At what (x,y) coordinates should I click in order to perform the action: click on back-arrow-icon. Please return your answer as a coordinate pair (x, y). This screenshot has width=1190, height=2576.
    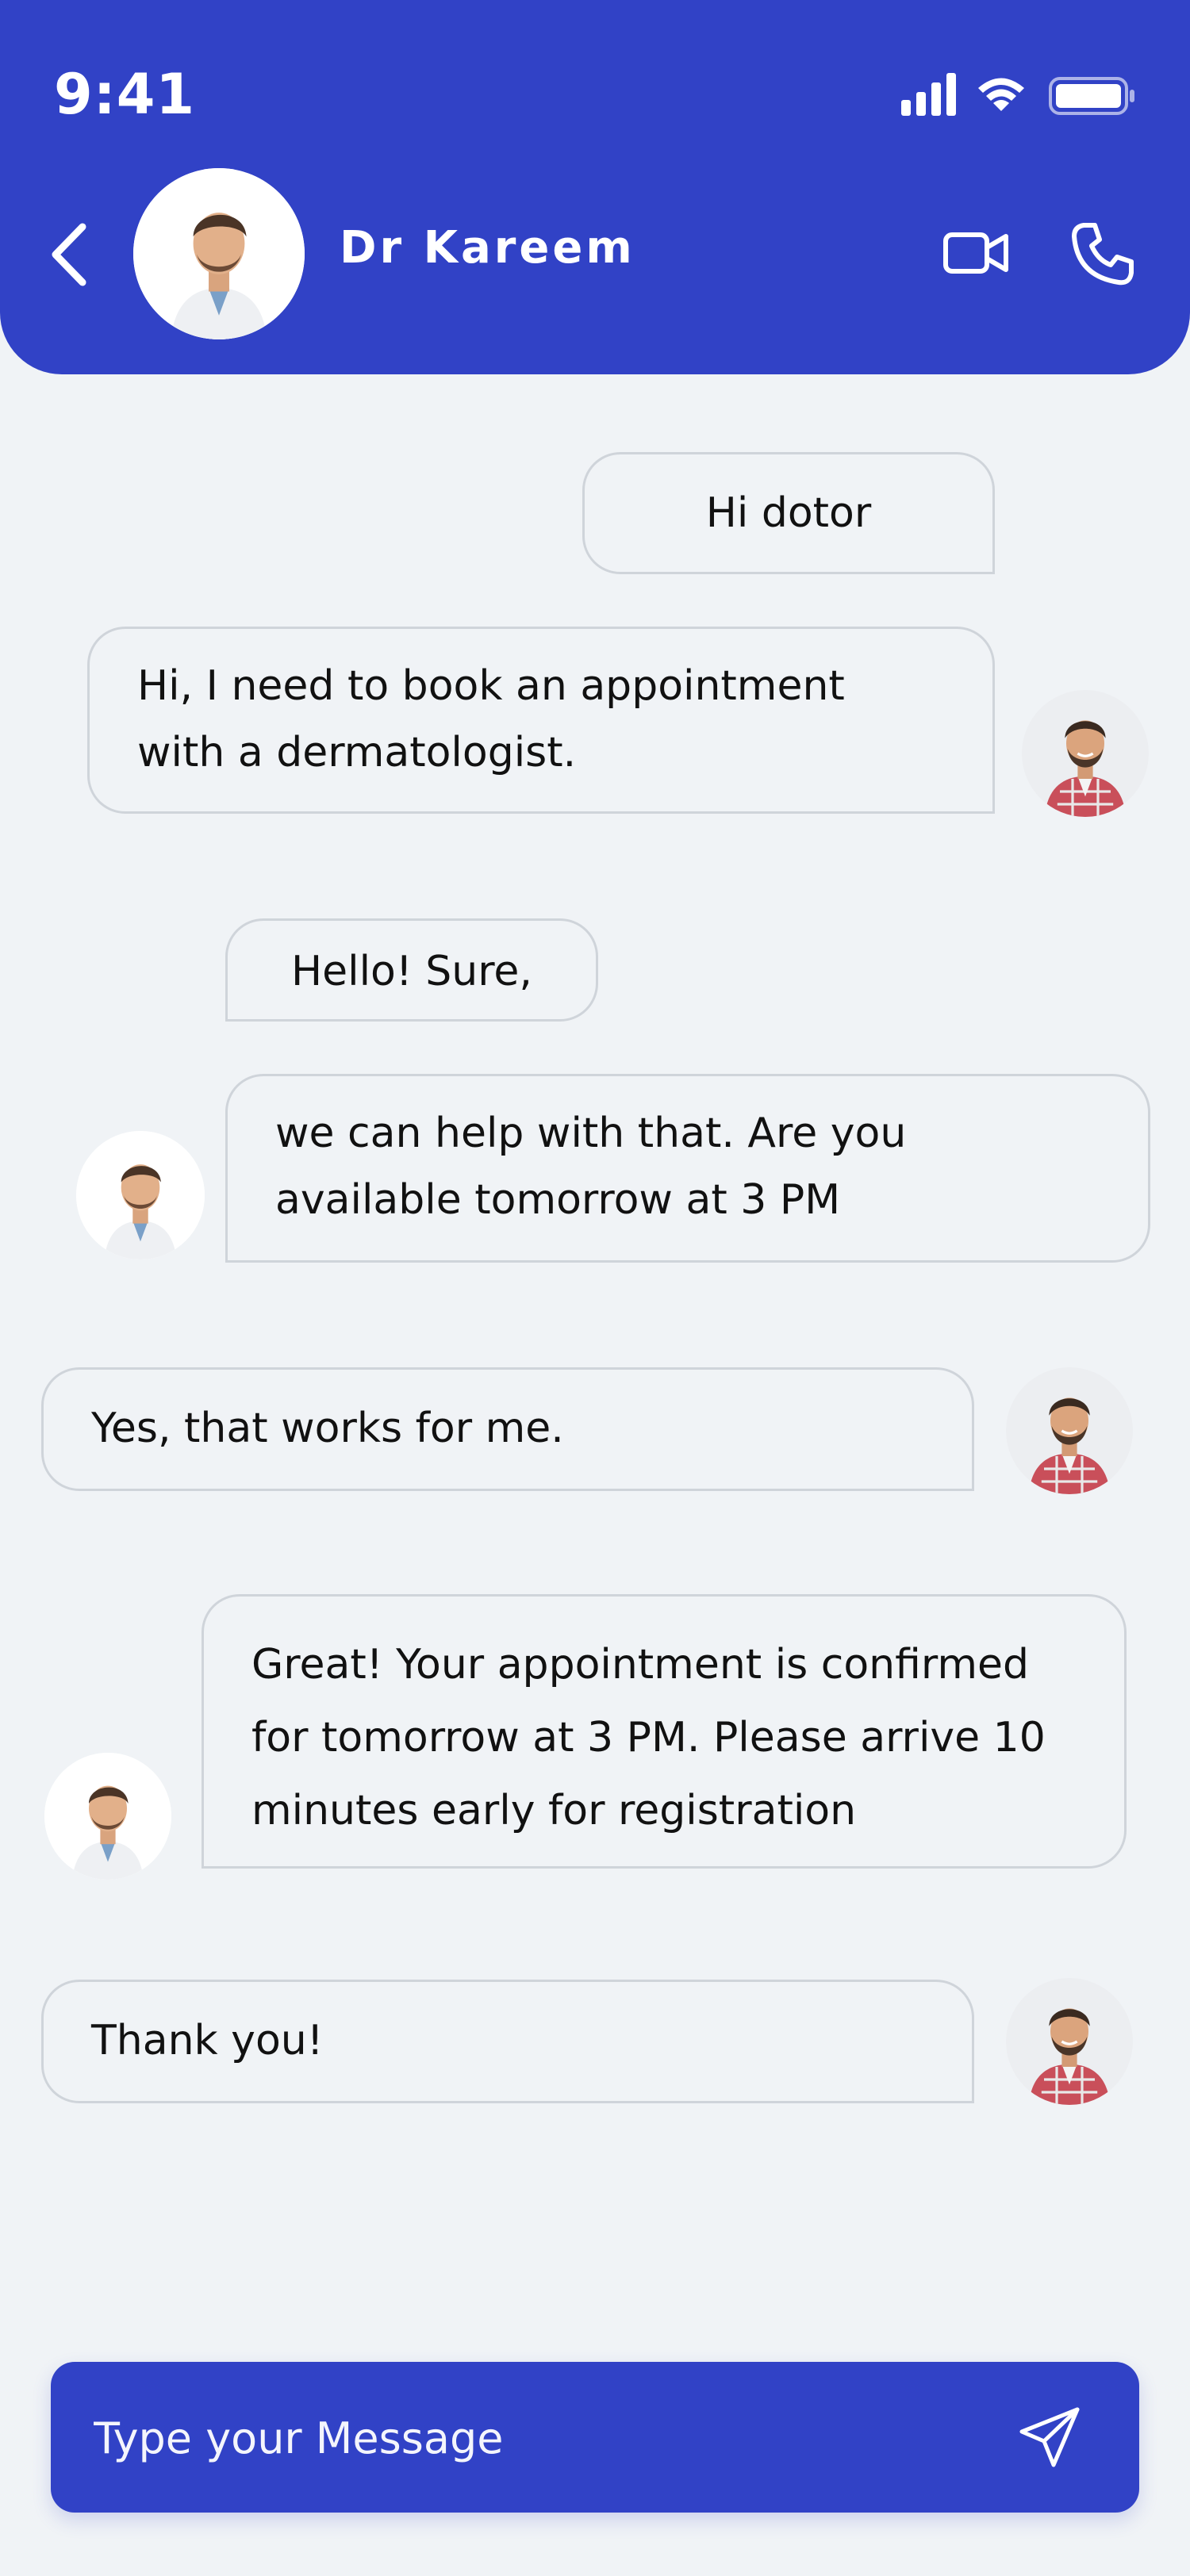
    Looking at the image, I should click on (69, 255).